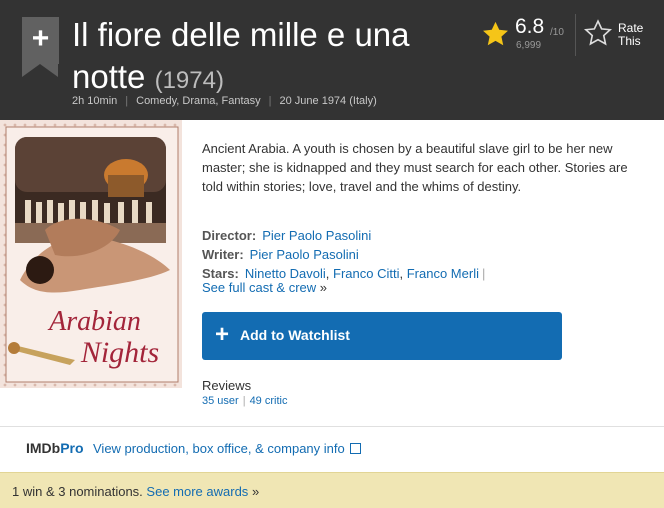  What do you see at coordinates (382, 336) in the screenshot?
I see `add-to-watchlist-button: + Add to Watchlist` at bounding box center [382, 336].